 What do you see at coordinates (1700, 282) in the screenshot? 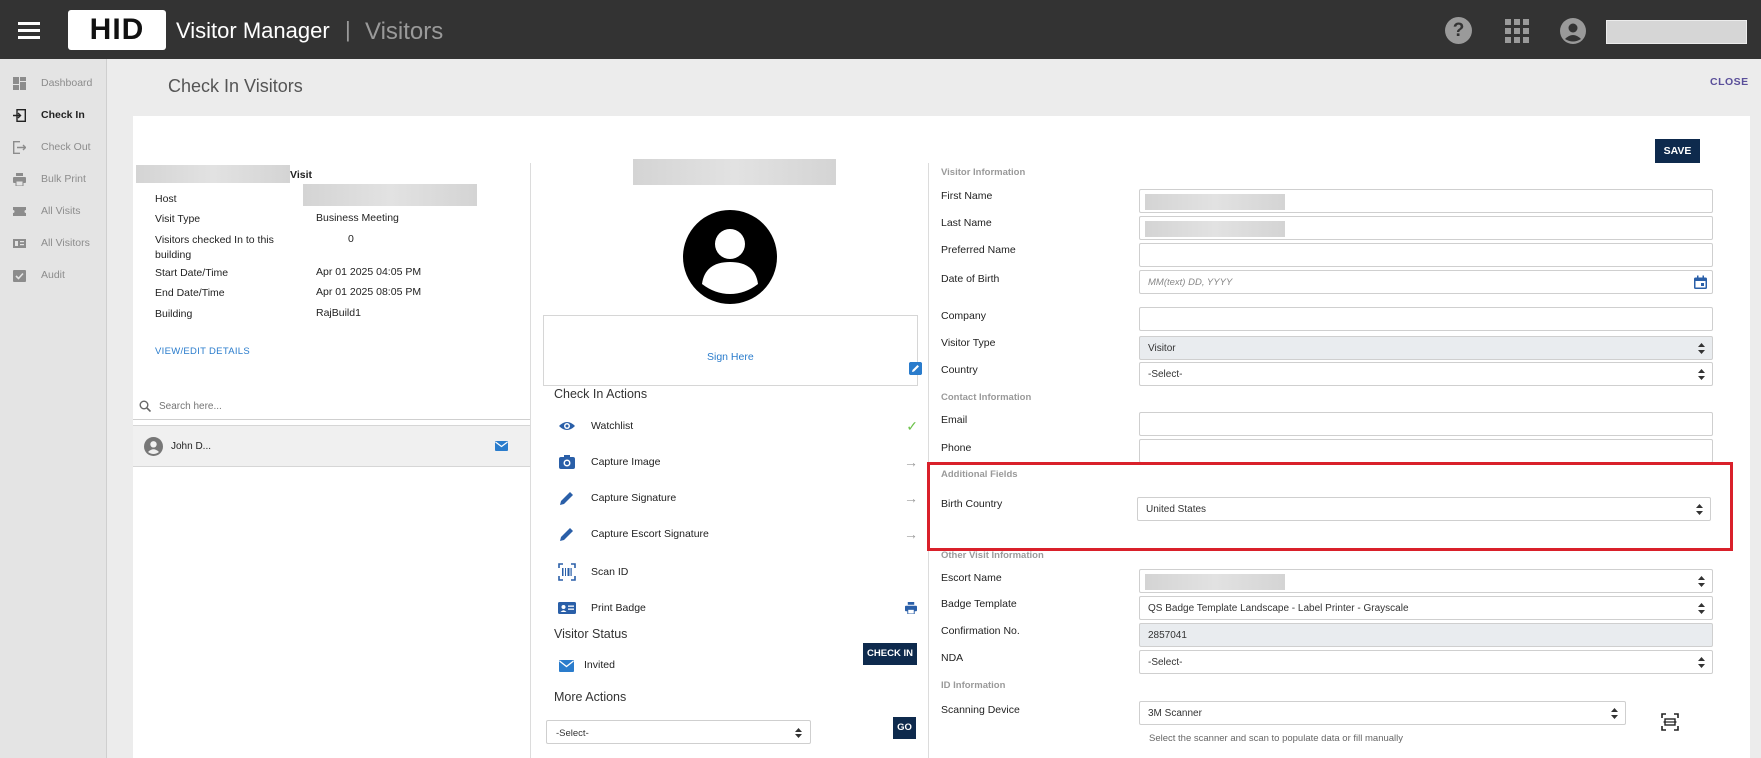
I see `calendar-icon` at bounding box center [1700, 282].